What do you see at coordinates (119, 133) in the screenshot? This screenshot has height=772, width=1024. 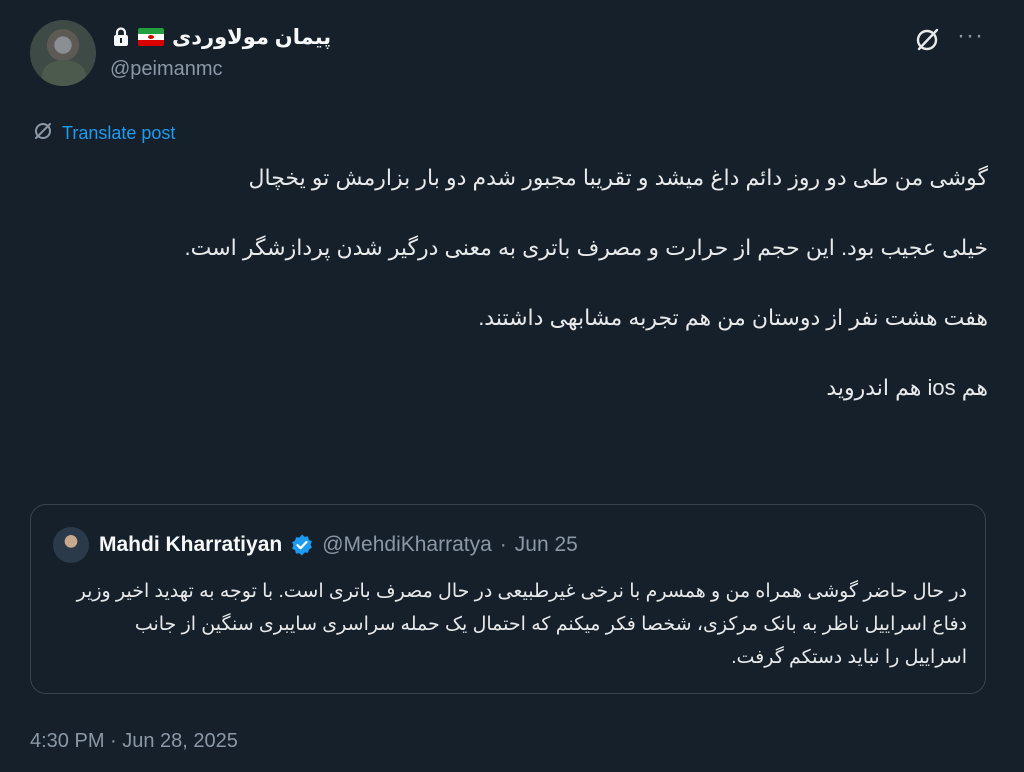 I see `translate-label: Translate post` at bounding box center [119, 133].